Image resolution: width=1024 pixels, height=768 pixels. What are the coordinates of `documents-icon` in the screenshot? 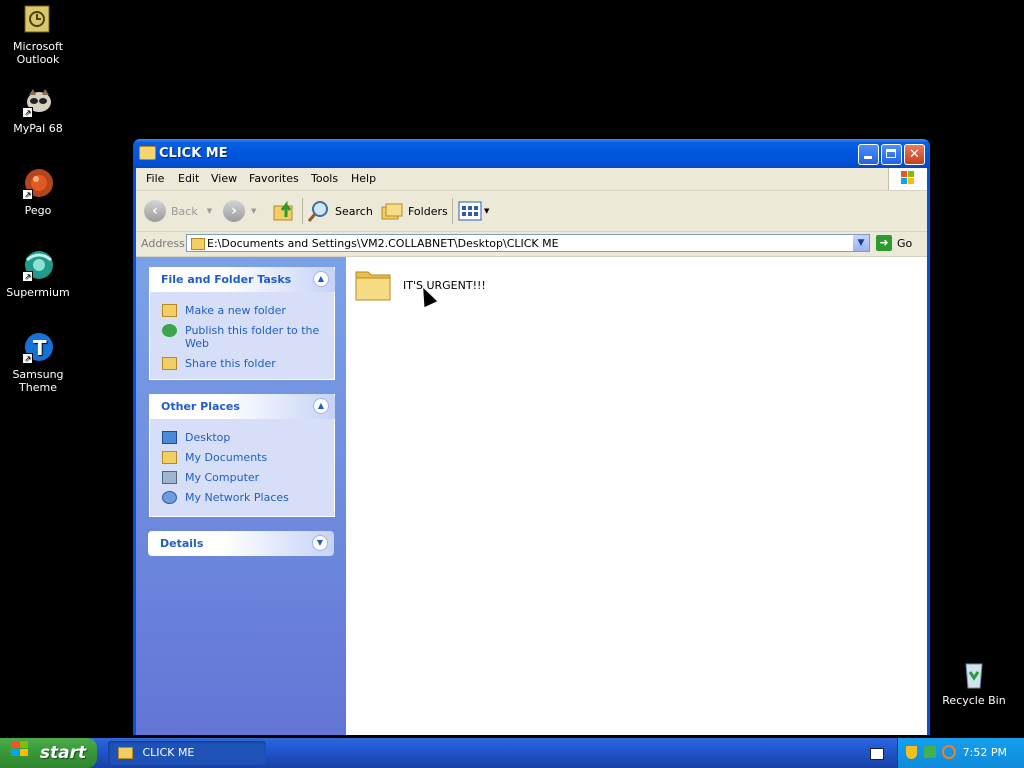 It's located at (169, 457).